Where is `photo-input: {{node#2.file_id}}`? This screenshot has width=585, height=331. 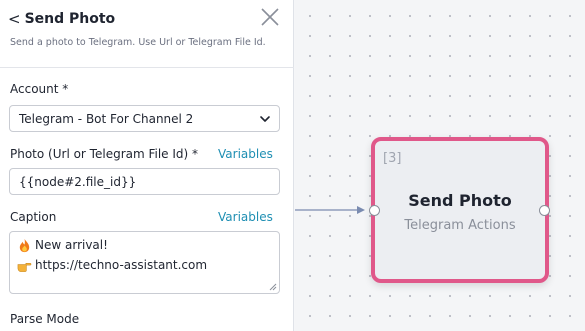
photo-input: {{node#2.file_id}} is located at coordinates (144, 181).